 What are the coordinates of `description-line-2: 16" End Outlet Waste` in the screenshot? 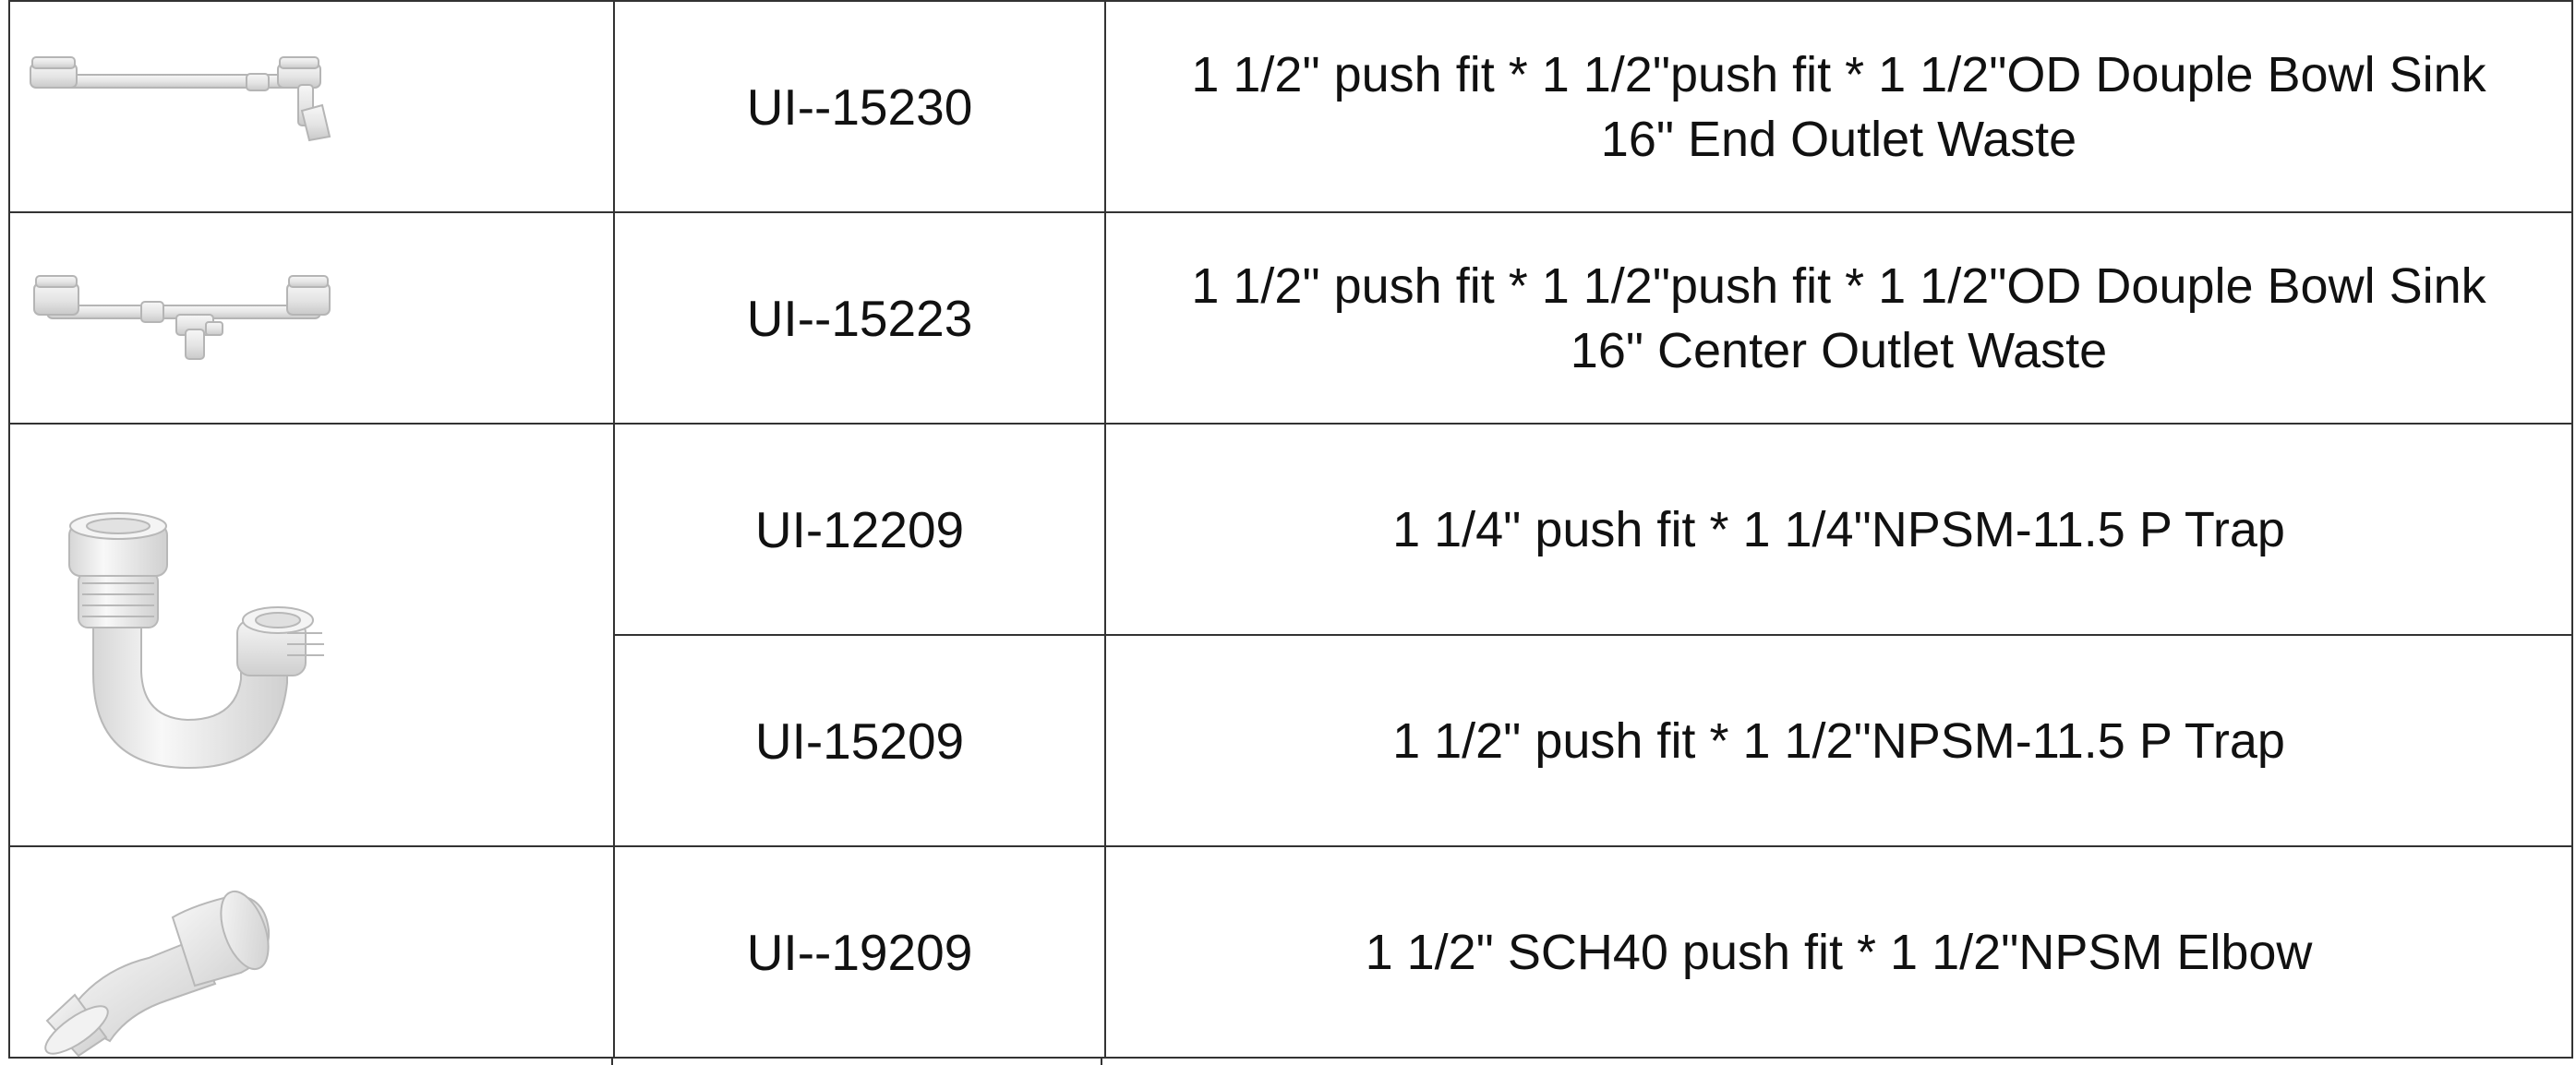 It's located at (1838, 139).